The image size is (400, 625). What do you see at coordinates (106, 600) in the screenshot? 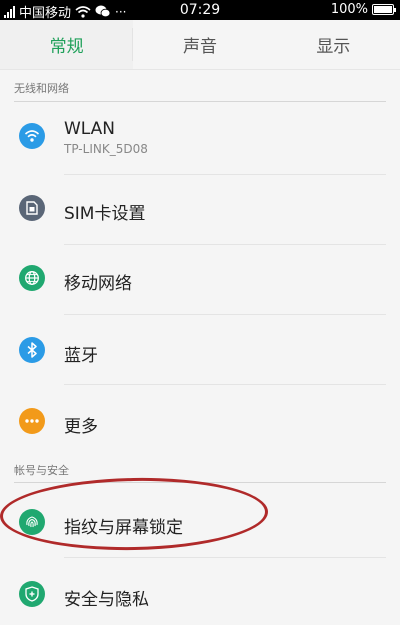
I see `security-privacy-label: 安全与隐私` at bounding box center [106, 600].